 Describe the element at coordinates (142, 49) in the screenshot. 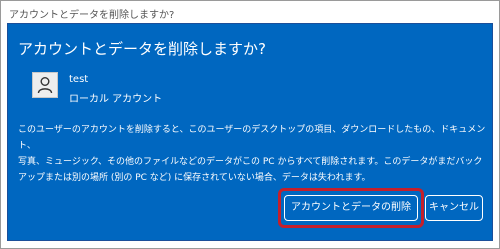

I see `dialog-heading: アカウントとデータを削除しますか?` at that location.